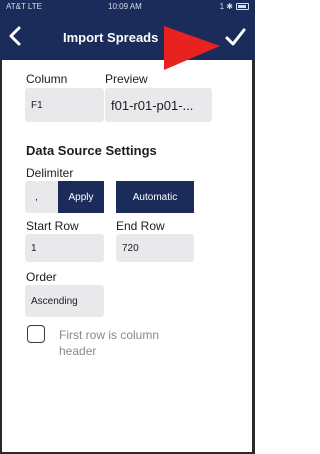 The image size is (320, 454). I want to click on data-source-settings-heading: Data Source Settings, so click(91, 150).